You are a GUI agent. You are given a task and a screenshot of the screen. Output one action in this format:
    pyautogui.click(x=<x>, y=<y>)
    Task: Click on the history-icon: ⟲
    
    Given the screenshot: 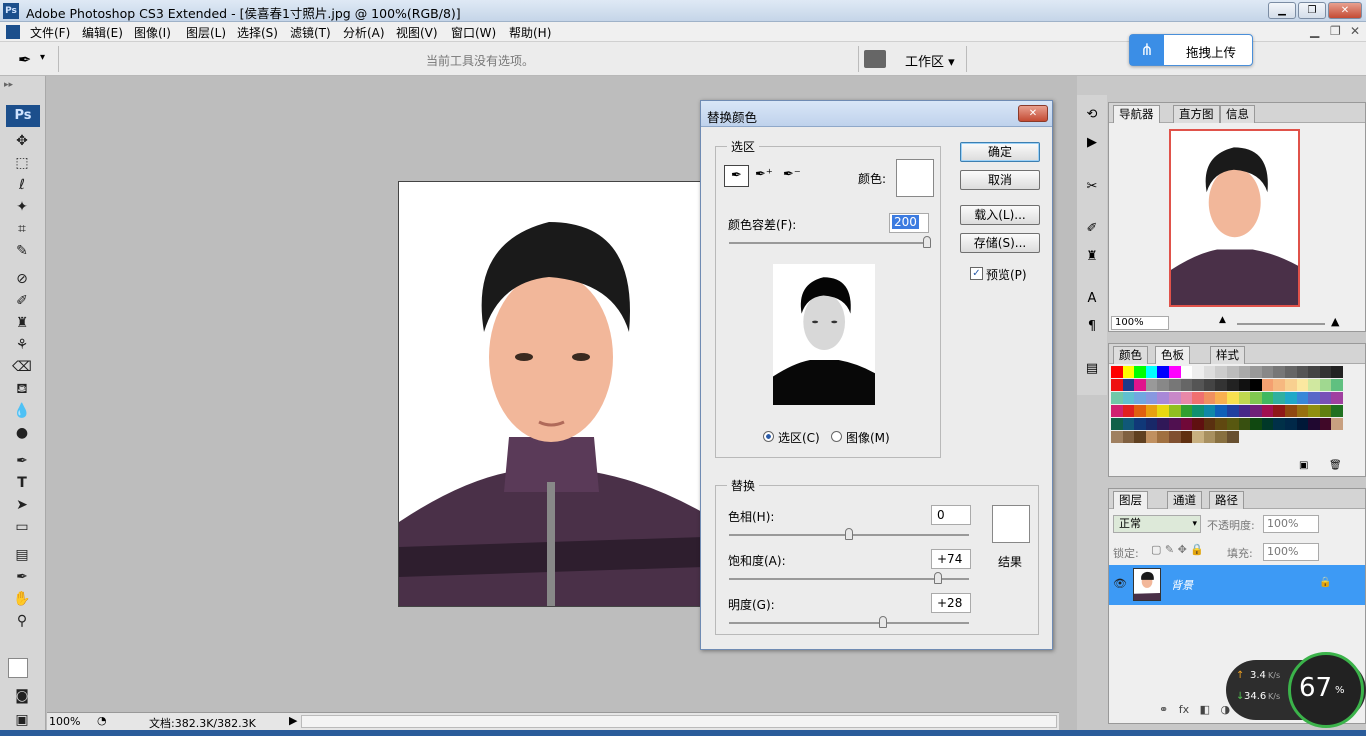 What is the action you would take?
    pyautogui.click(x=1092, y=117)
    